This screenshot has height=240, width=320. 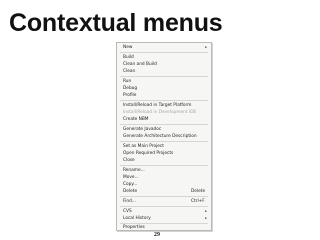 What do you see at coordinates (164, 95) in the screenshot?
I see `menu-item-profile: Profile` at bounding box center [164, 95].